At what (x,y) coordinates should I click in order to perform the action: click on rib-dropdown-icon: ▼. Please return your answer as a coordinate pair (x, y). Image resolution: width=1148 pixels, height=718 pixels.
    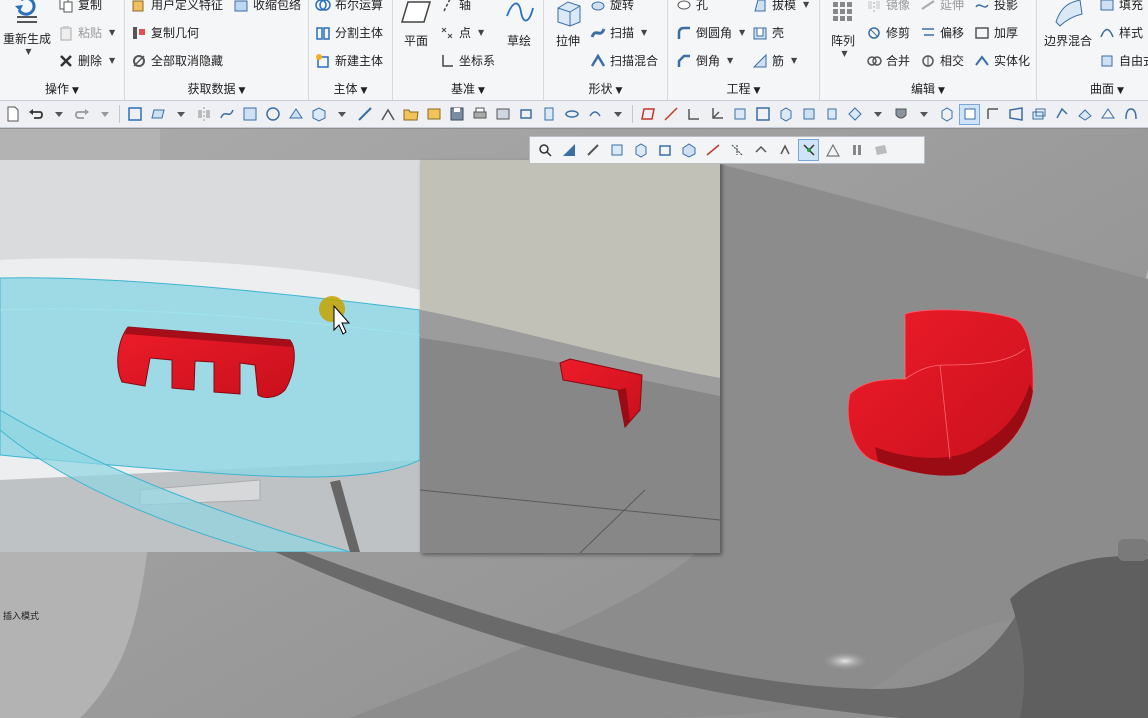
    Looking at the image, I should click on (794, 60).